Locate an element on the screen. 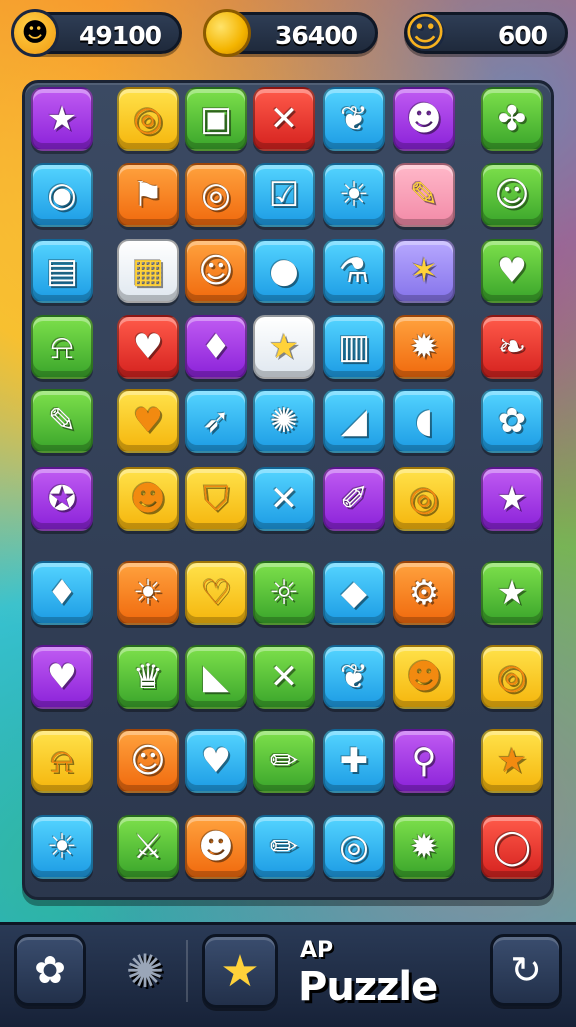 Image resolution: width=576 pixels, height=1027 pixels. virus-icon: ✹ is located at coordinates (424, 847).